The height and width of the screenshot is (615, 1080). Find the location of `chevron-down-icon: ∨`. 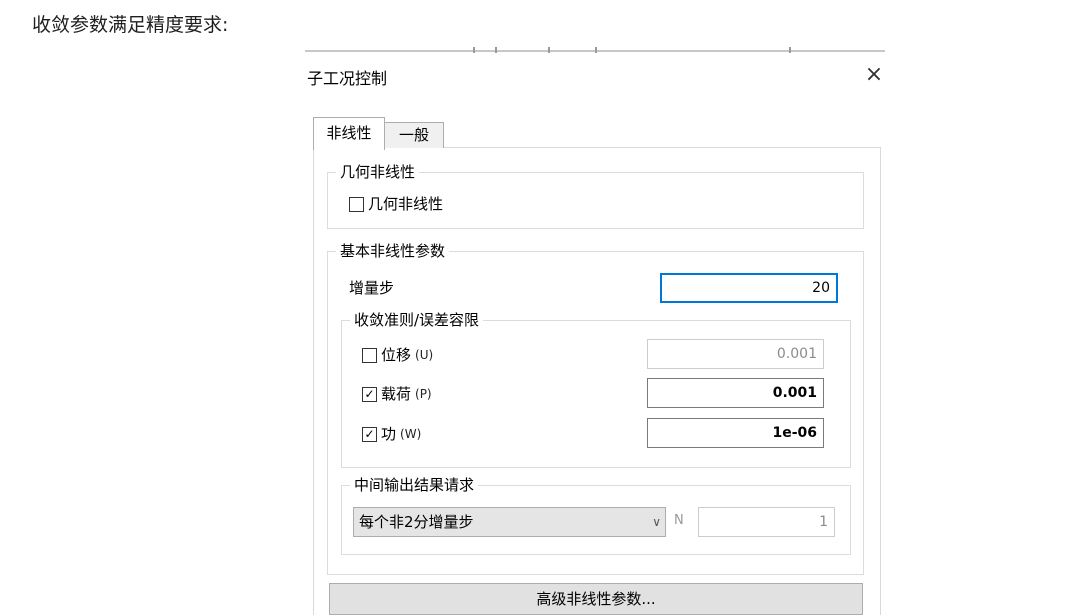

chevron-down-icon: ∨ is located at coordinates (656, 522).